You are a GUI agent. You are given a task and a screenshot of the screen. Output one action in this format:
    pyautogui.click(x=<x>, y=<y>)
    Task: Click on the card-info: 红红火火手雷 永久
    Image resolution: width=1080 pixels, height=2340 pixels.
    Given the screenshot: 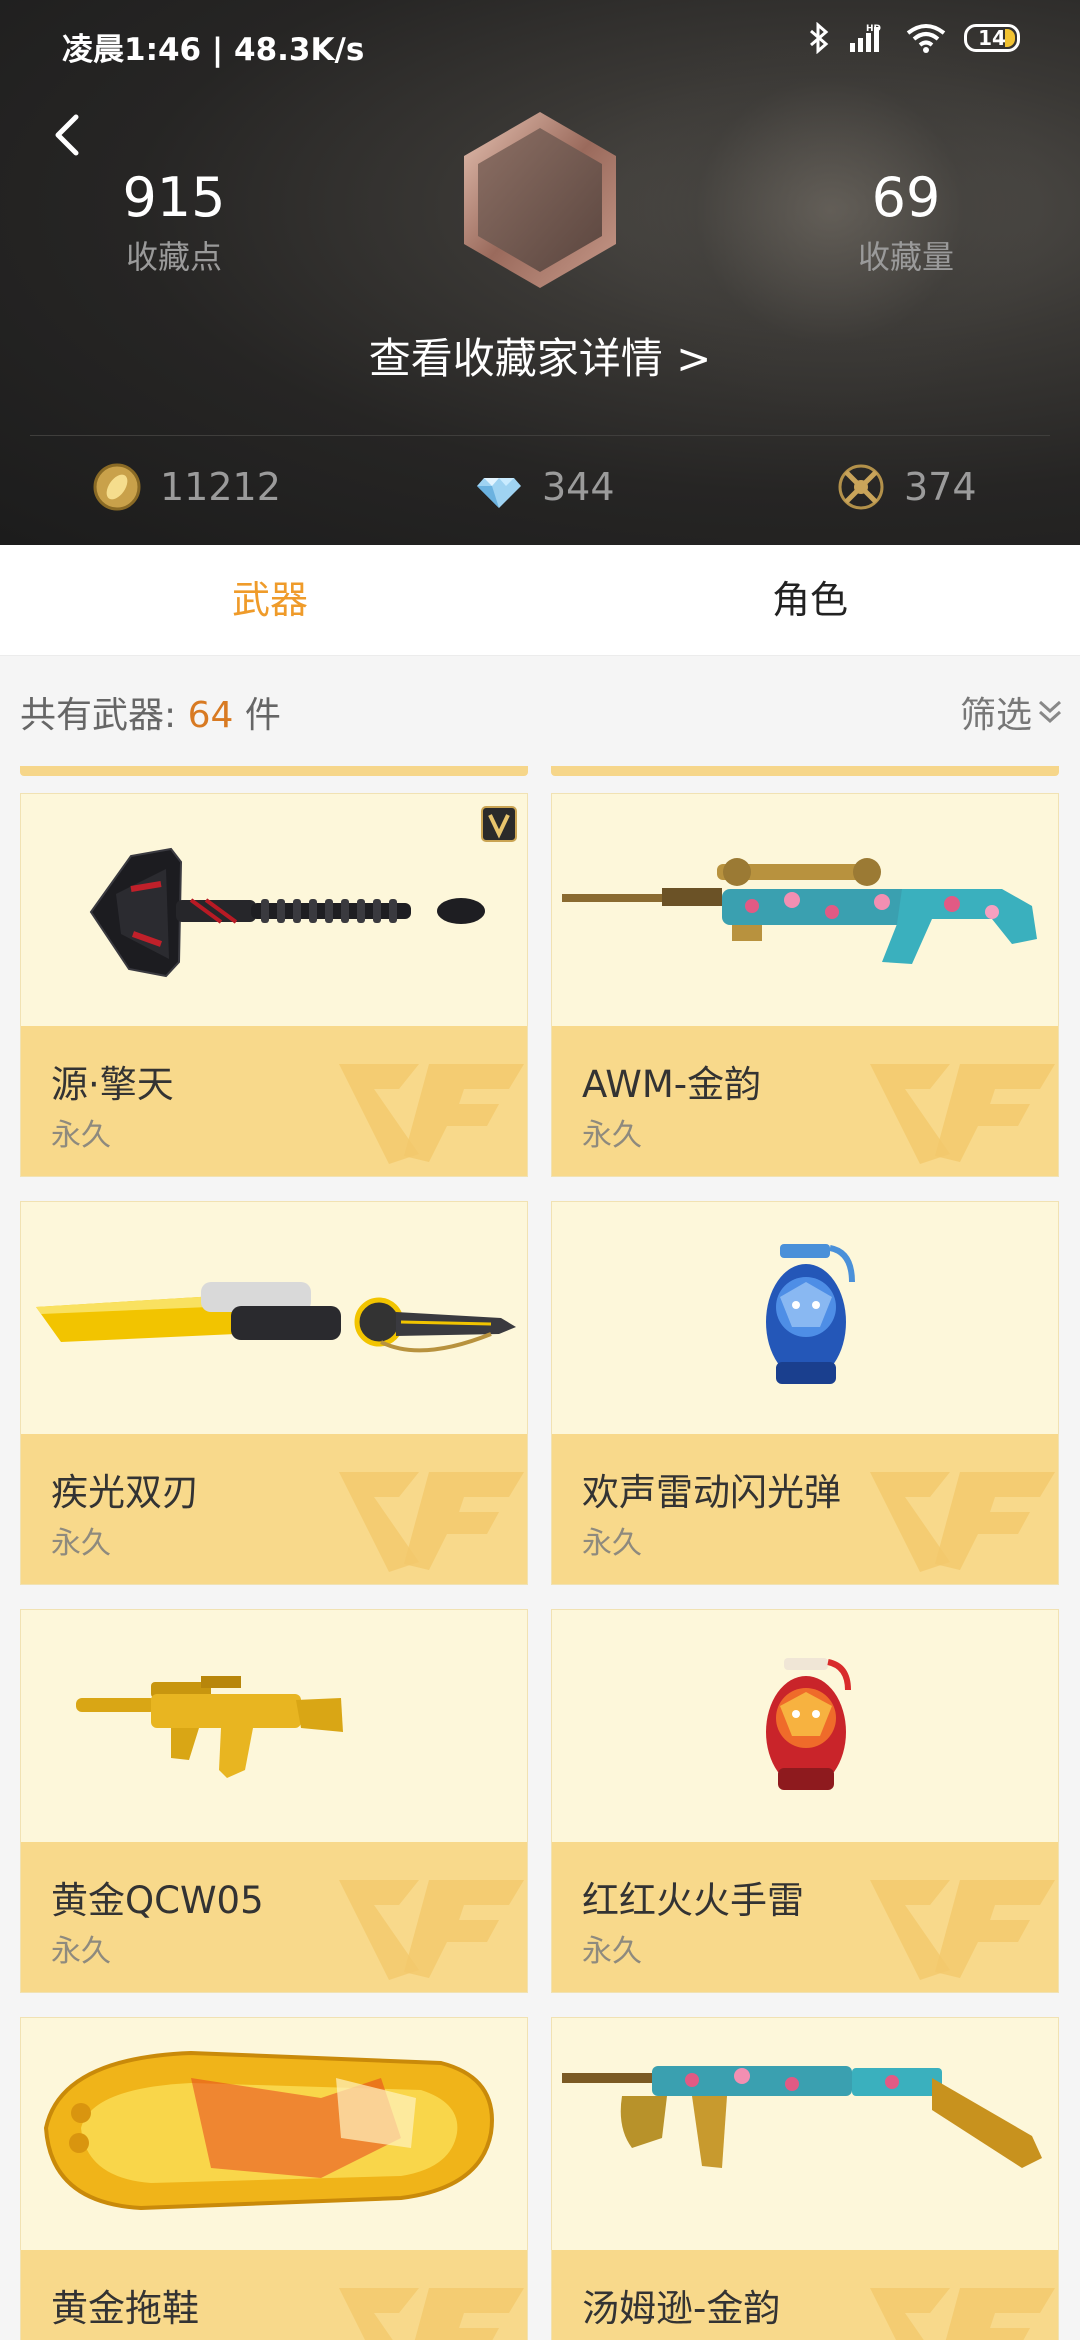 What is the action you would take?
    pyautogui.click(x=805, y=1917)
    